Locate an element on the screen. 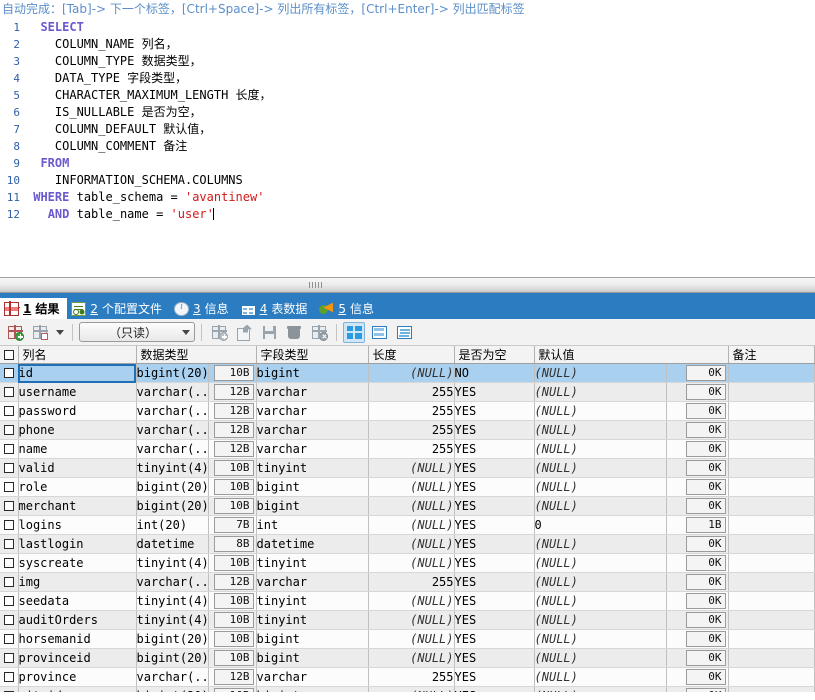 This screenshot has height=700, width=815. result-tab-表数据: 4 表数据 is located at coordinates (276, 308).